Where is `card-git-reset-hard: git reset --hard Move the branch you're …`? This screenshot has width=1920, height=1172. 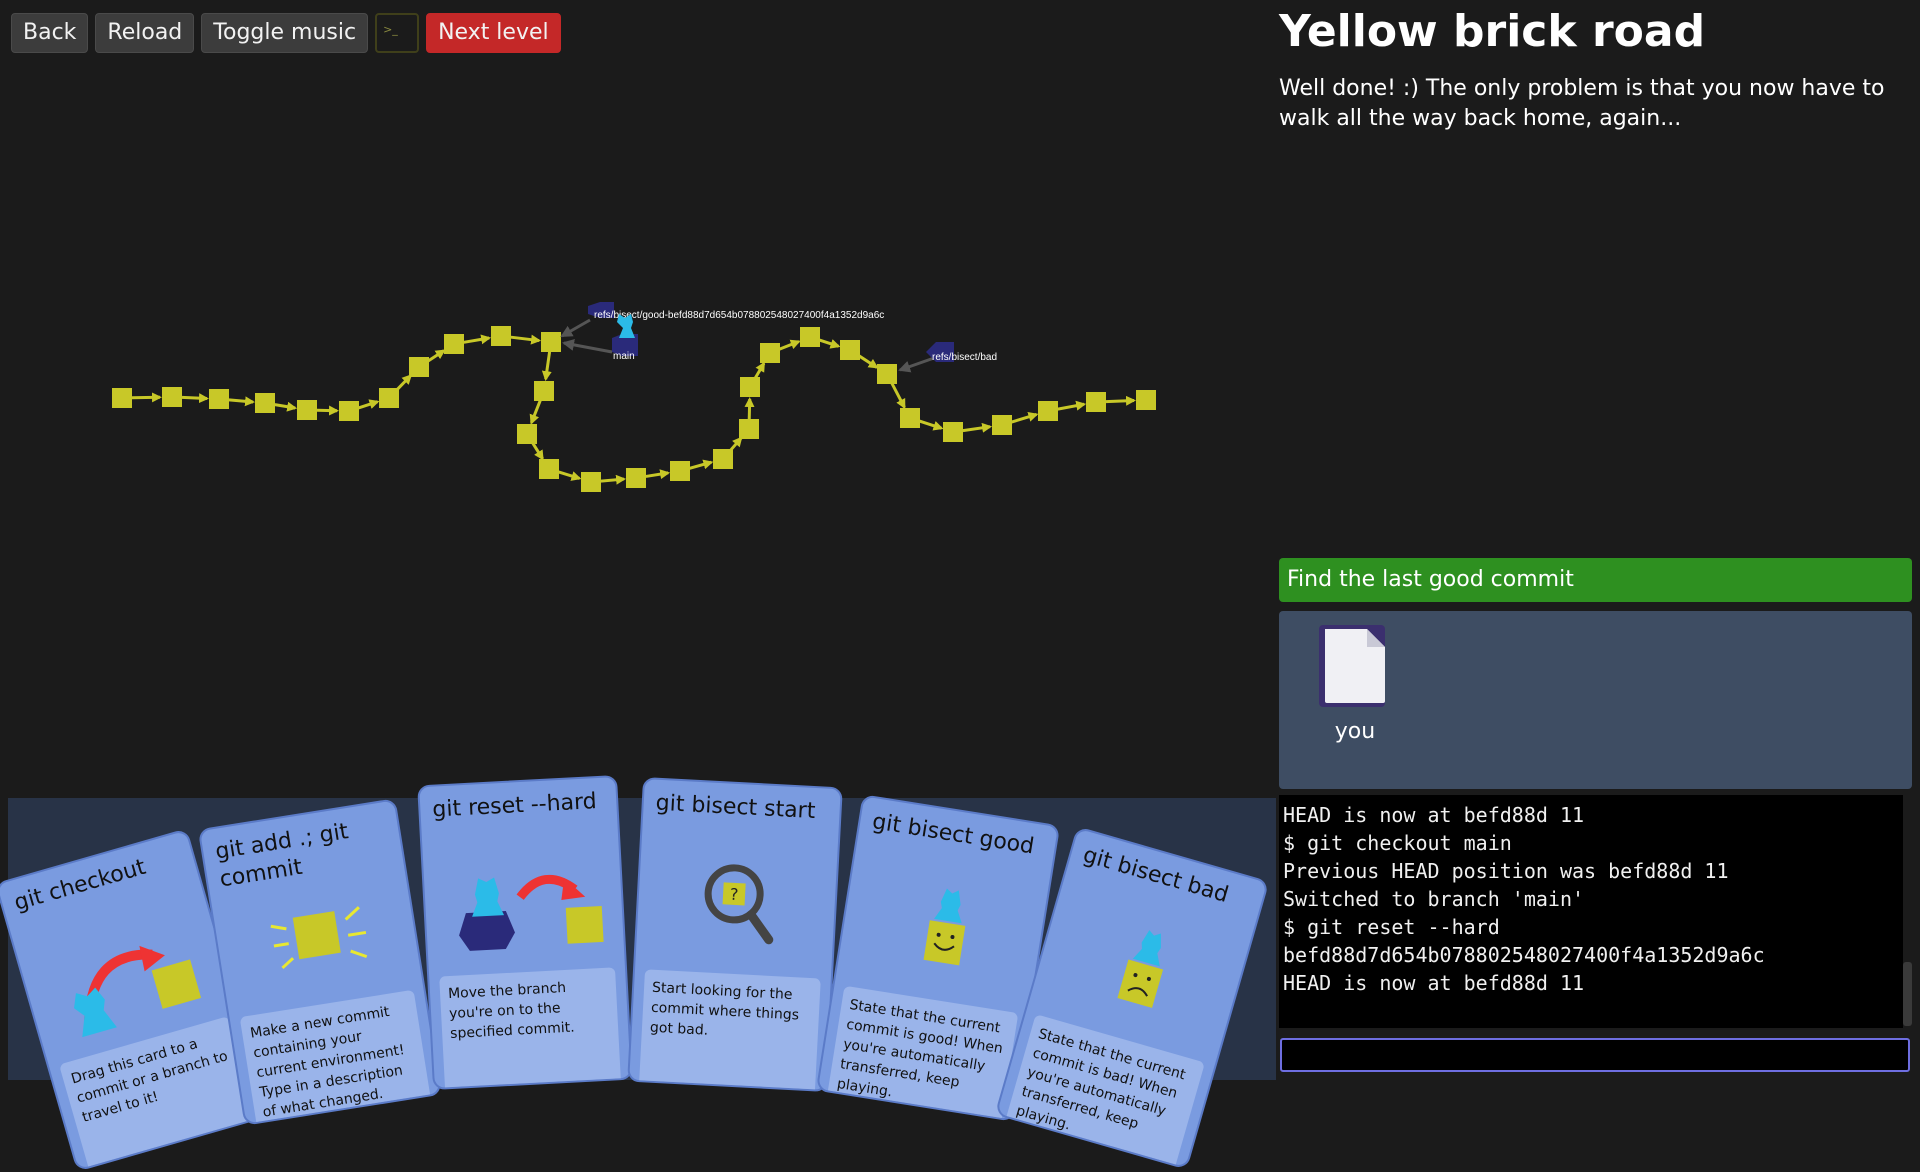
card-git-reset-hard: git reset --hard Move the branch you're … is located at coordinates (525, 932).